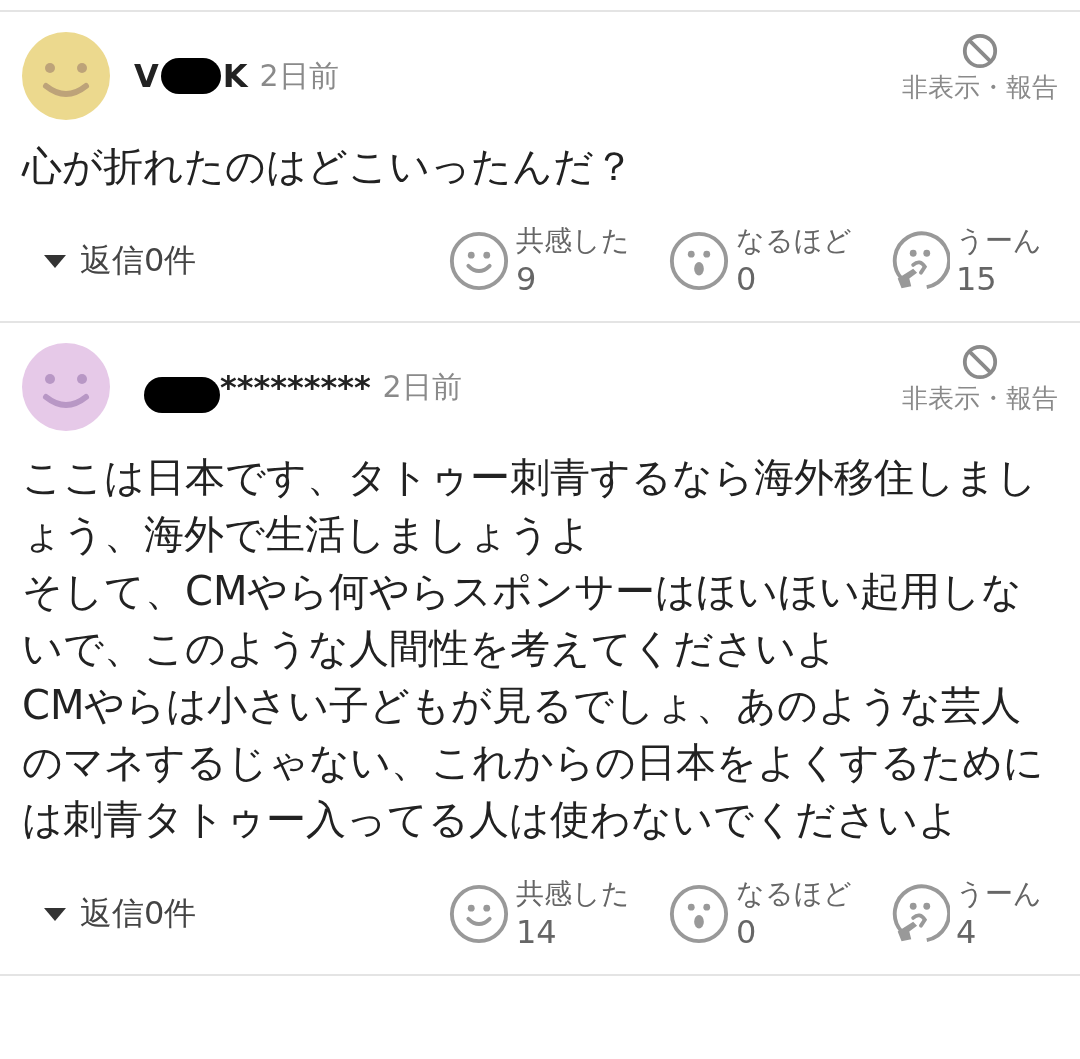 The image size is (1080, 1059). What do you see at coordinates (190, 76) in the screenshot?
I see `redaction-mark` at bounding box center [190, 76].